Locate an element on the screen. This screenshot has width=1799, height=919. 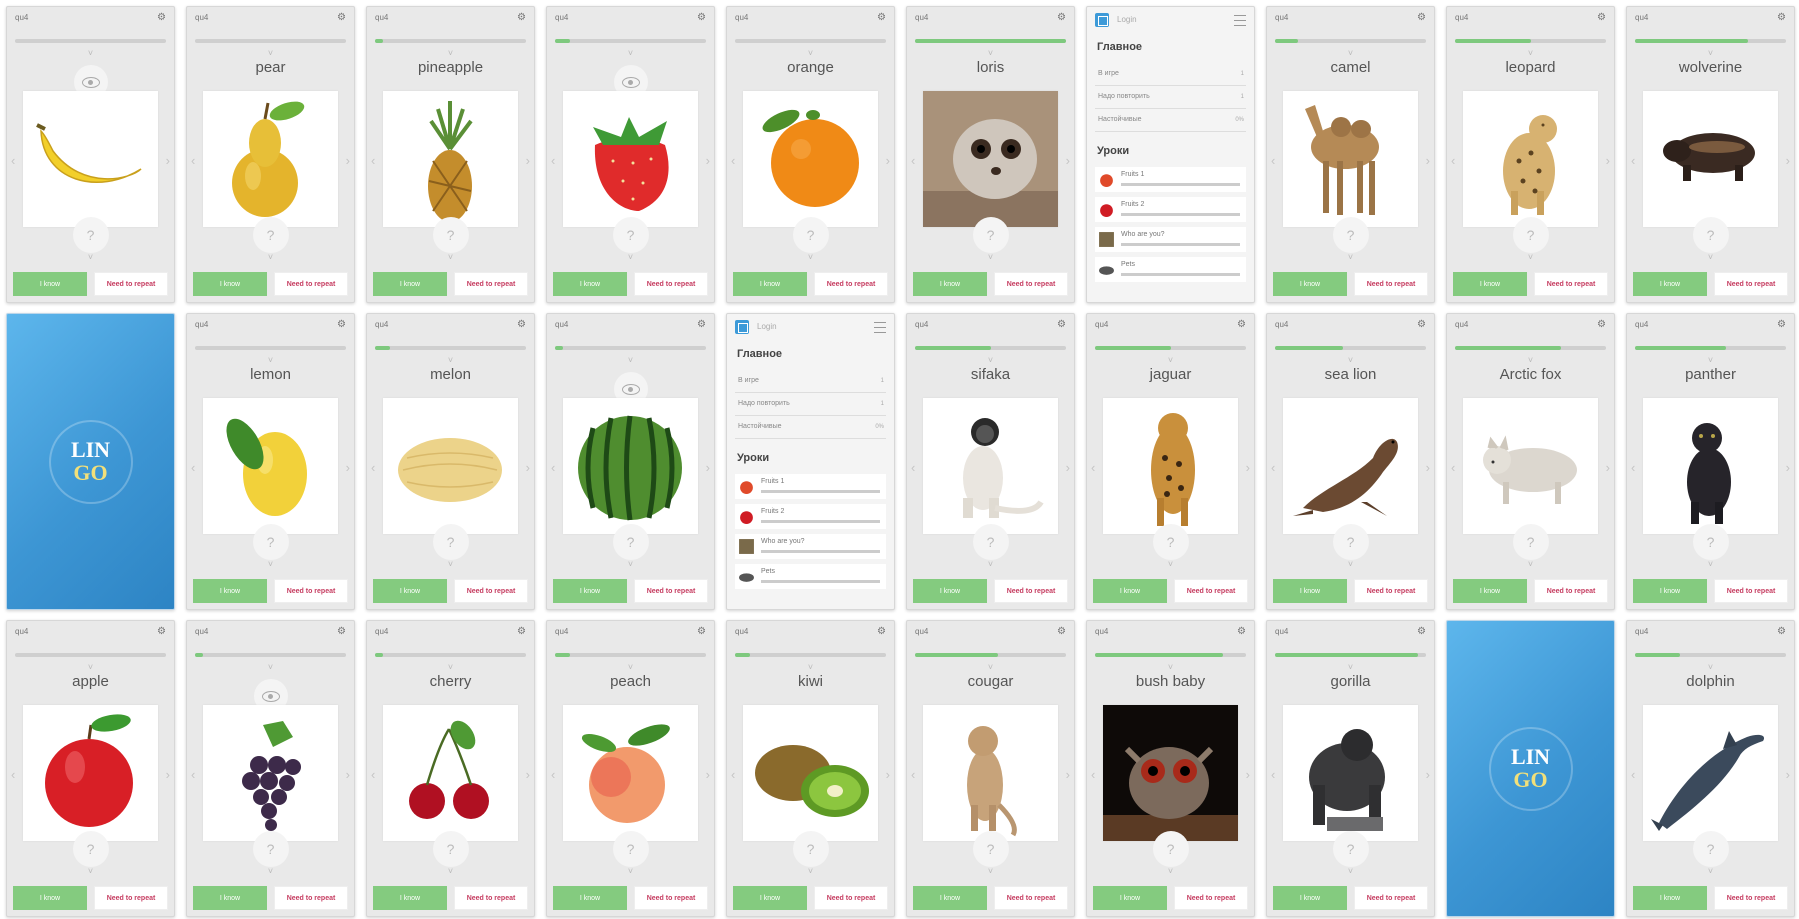
login-link: Login is located at coordinates (1127, 19).